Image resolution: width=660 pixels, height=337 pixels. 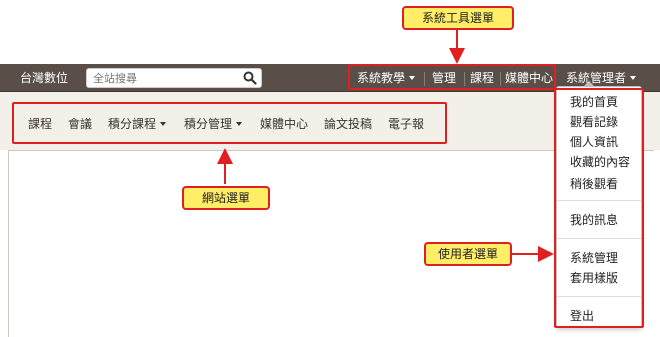 I want to click on callout-system-tools: 系統工具選單, so click(x=458, y=18).